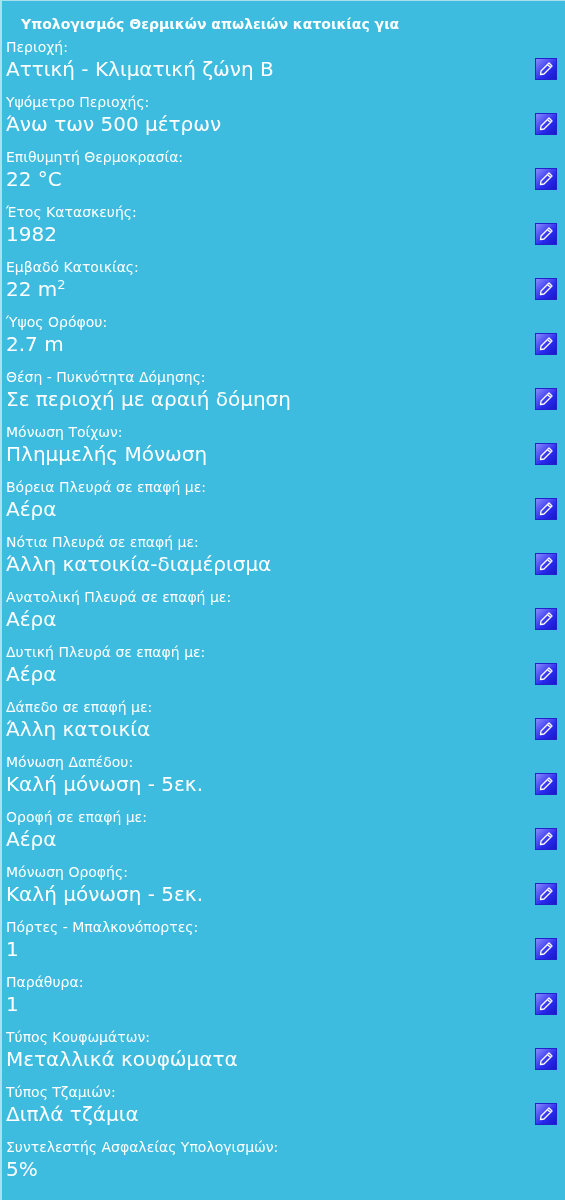 The image size is (565, 1200). I want to click on field-label: Μόνωση Δαπέδου:, so click(70, 762).